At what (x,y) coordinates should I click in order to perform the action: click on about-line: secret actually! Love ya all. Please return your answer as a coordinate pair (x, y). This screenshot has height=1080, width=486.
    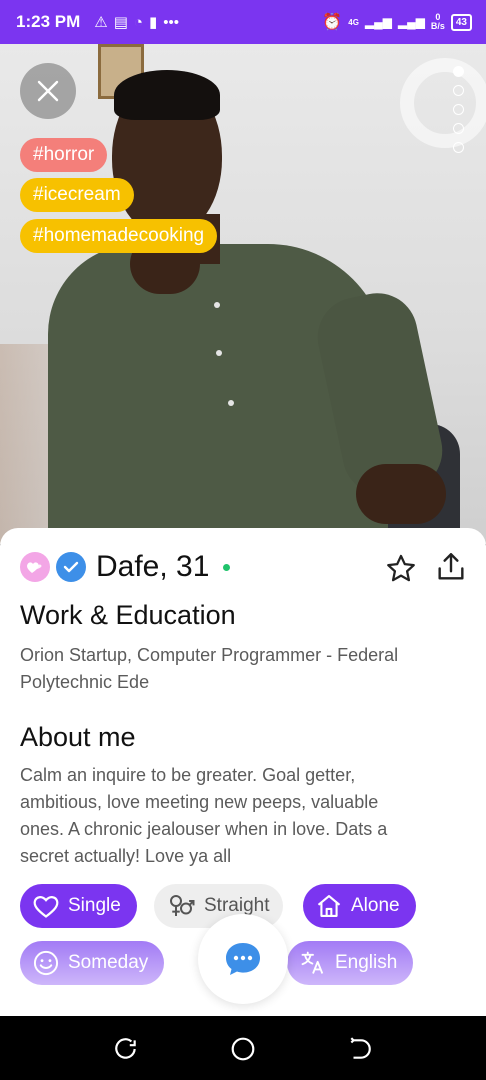
    Looking at the image, I should click on (126, 856).